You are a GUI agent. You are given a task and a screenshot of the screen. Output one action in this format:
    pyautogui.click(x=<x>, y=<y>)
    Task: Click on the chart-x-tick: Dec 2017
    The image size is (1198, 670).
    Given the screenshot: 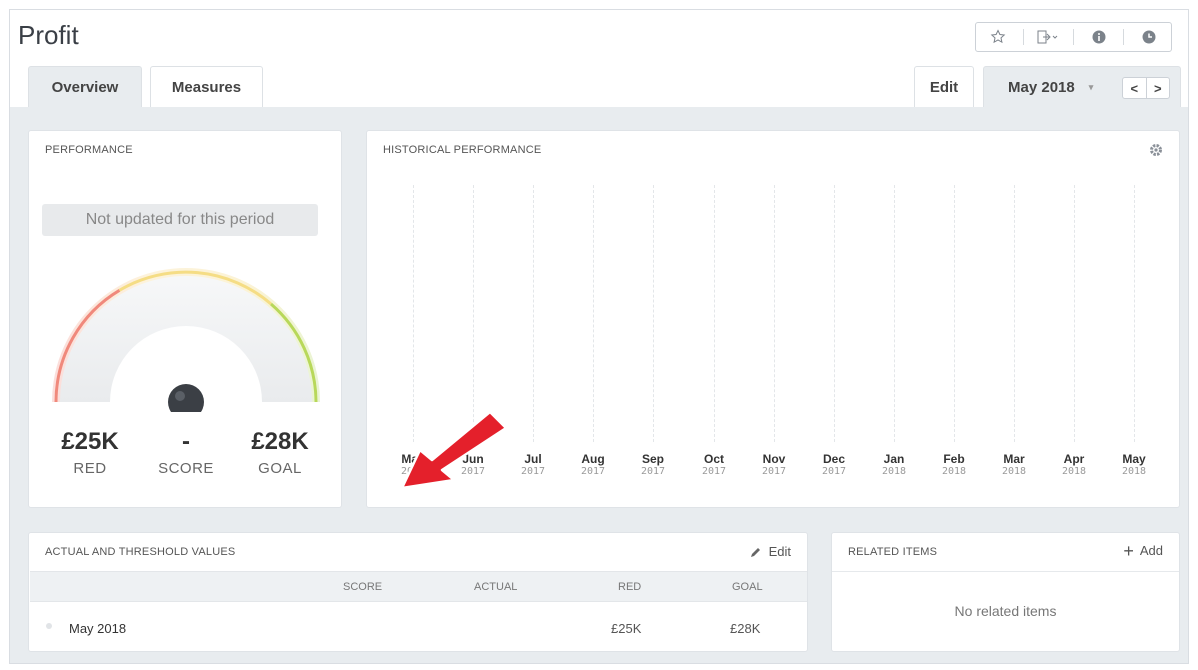 What is the action you would take?
    pyautogui.click(x=834, y=464)
    